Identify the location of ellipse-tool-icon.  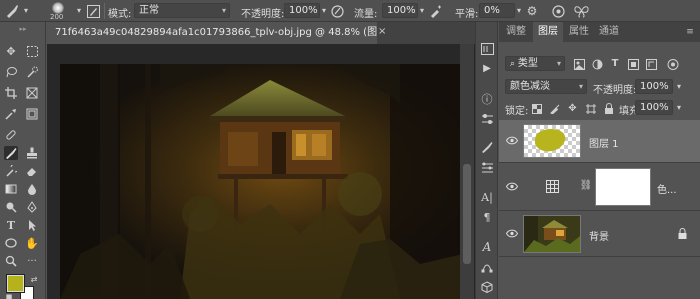
(11, 243).